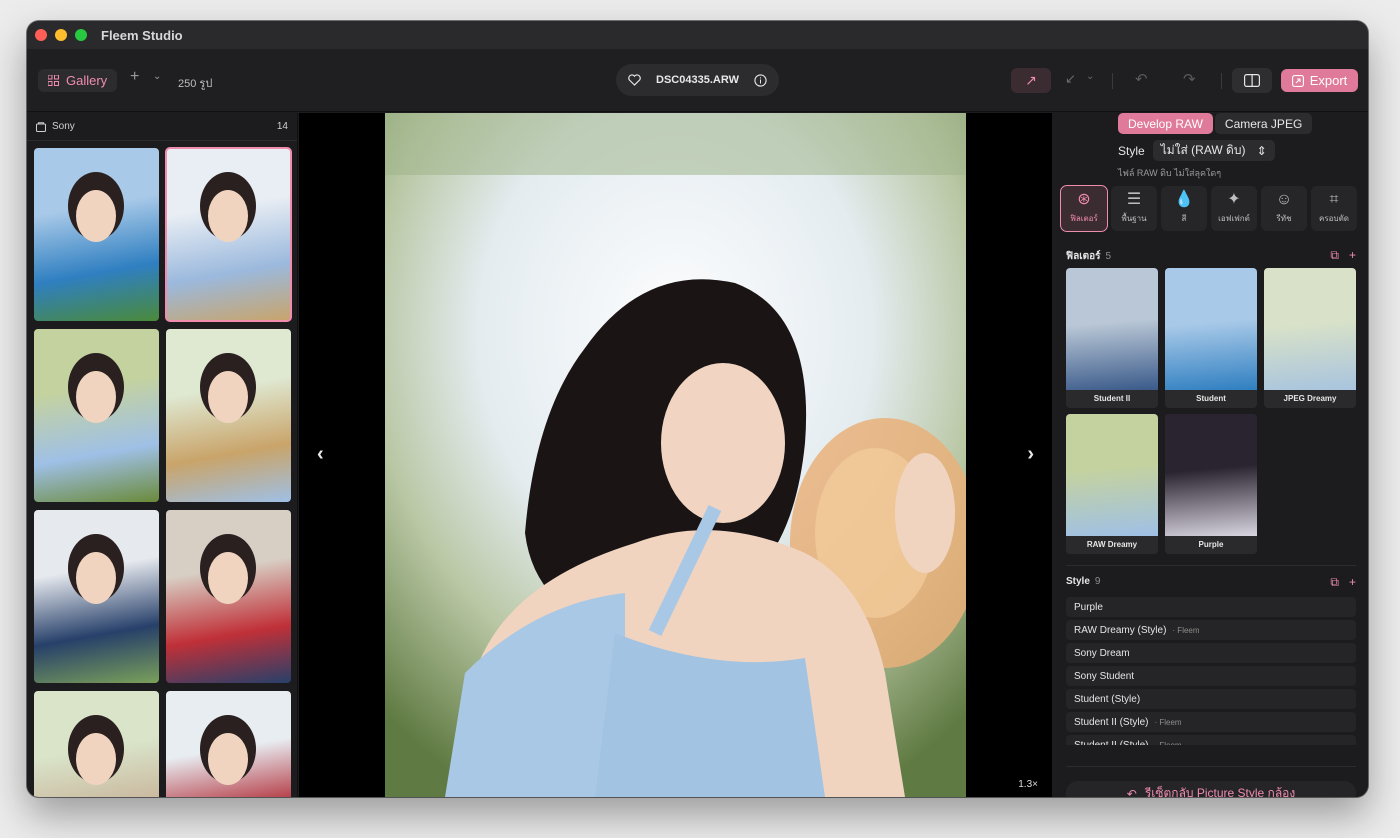  Describe the element at coordinates (53, 80) in the screenshot. I see `grid-icon` at that location.